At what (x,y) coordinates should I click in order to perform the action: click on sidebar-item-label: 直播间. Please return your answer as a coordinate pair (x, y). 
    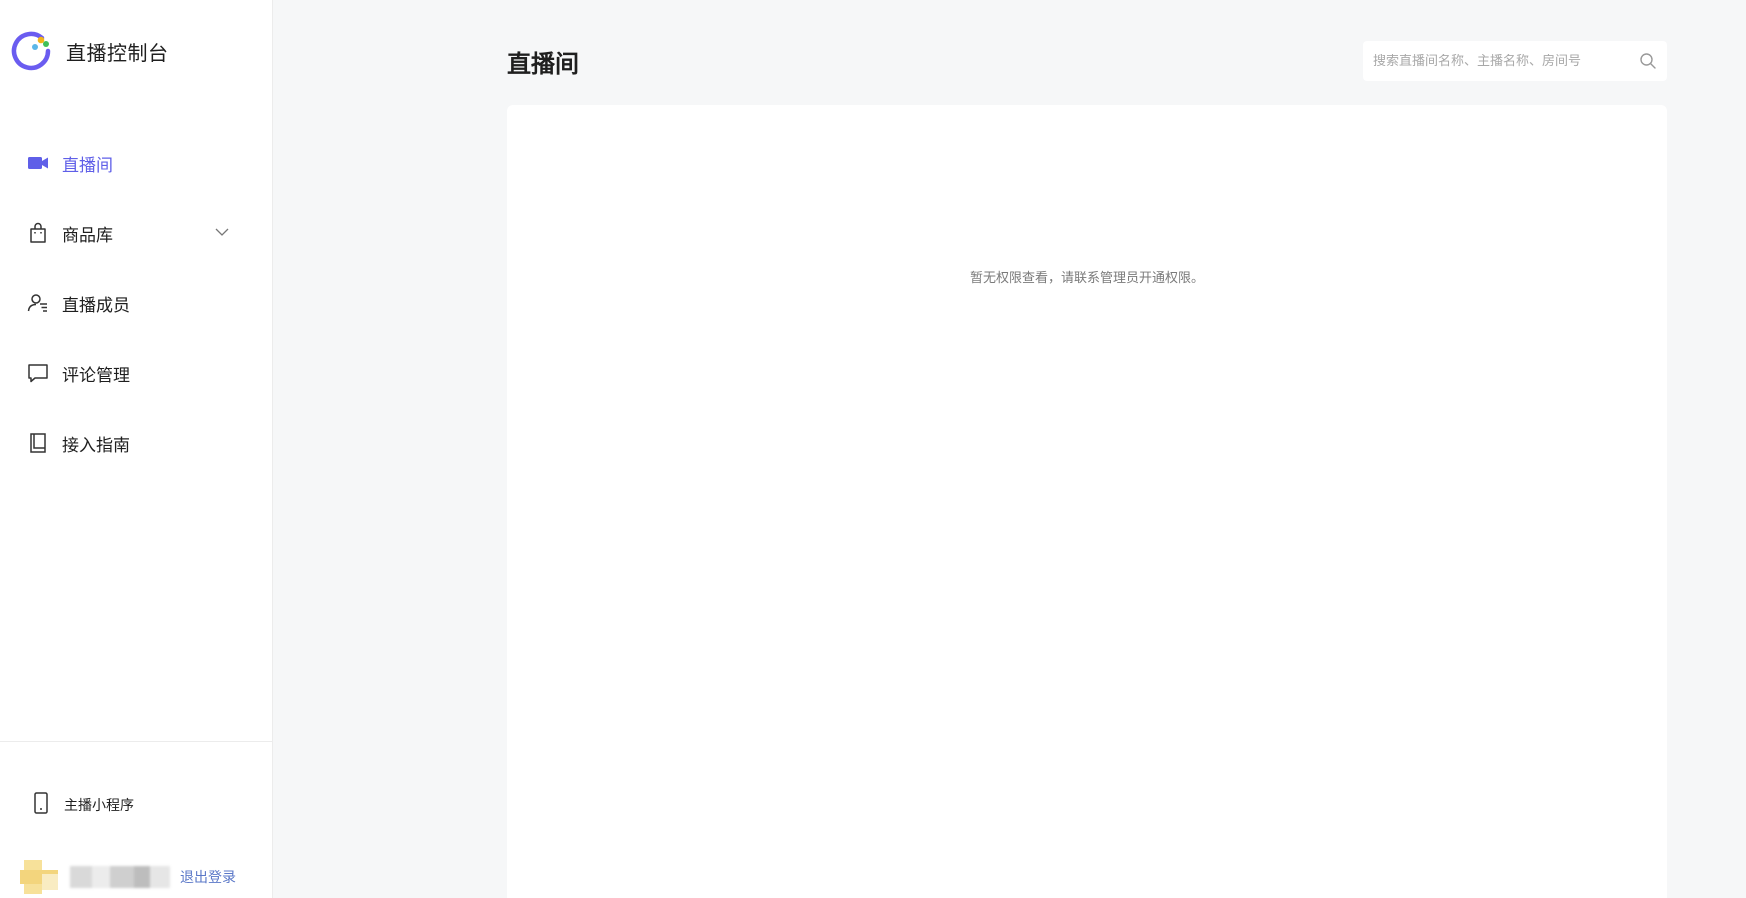
    Looking at the image, I should click on (87, 165).